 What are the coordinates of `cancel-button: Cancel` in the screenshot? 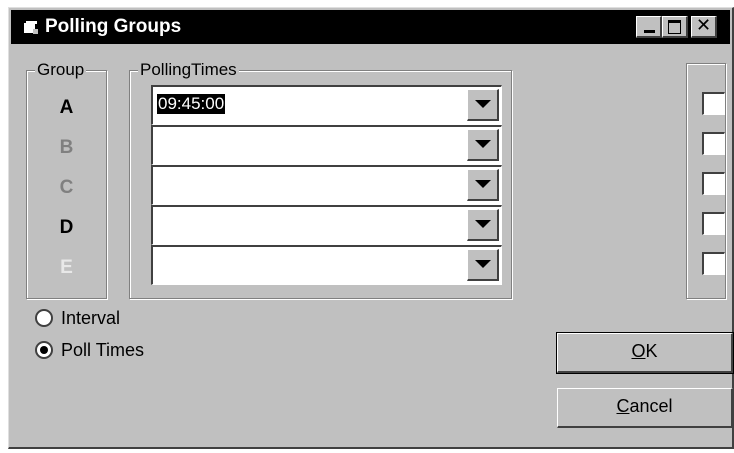 It's located at (645, 408).